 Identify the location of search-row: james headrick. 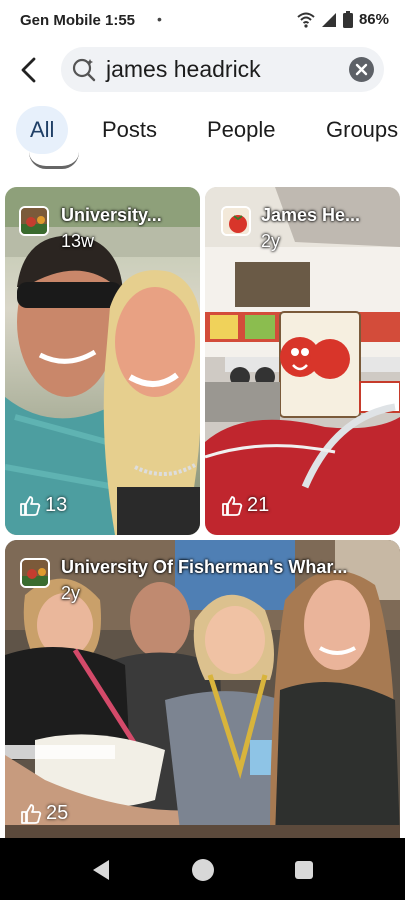
(202, 70).